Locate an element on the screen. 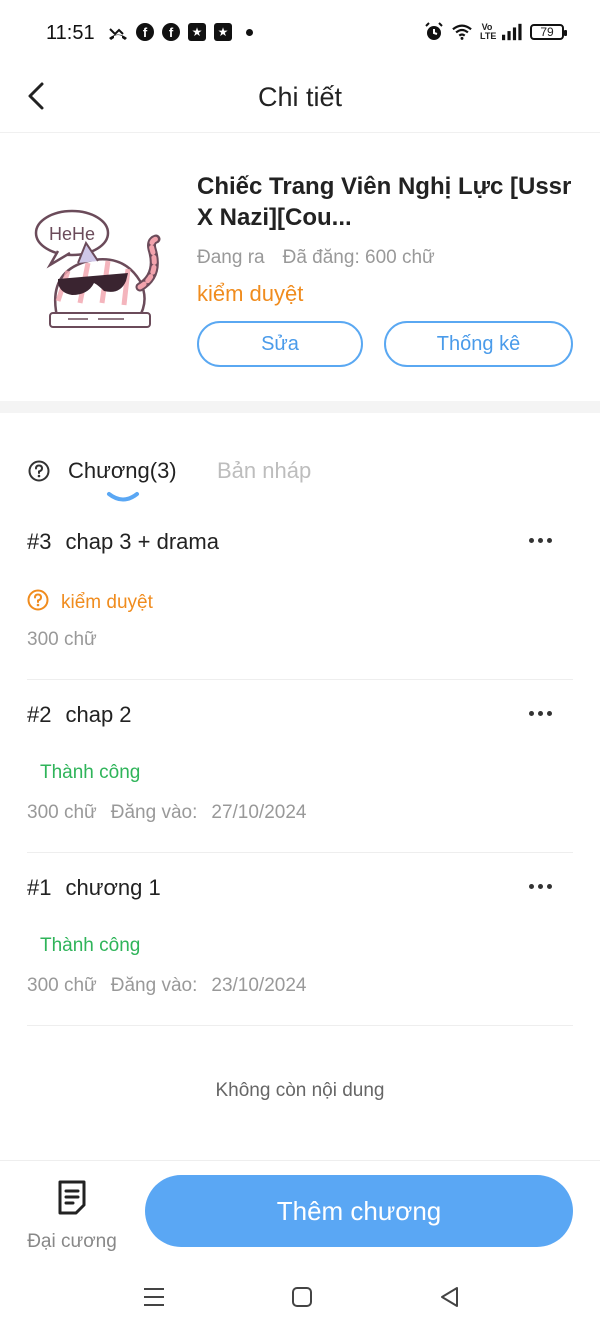  system-navigation-bar is located at coordinates (300, 1297).